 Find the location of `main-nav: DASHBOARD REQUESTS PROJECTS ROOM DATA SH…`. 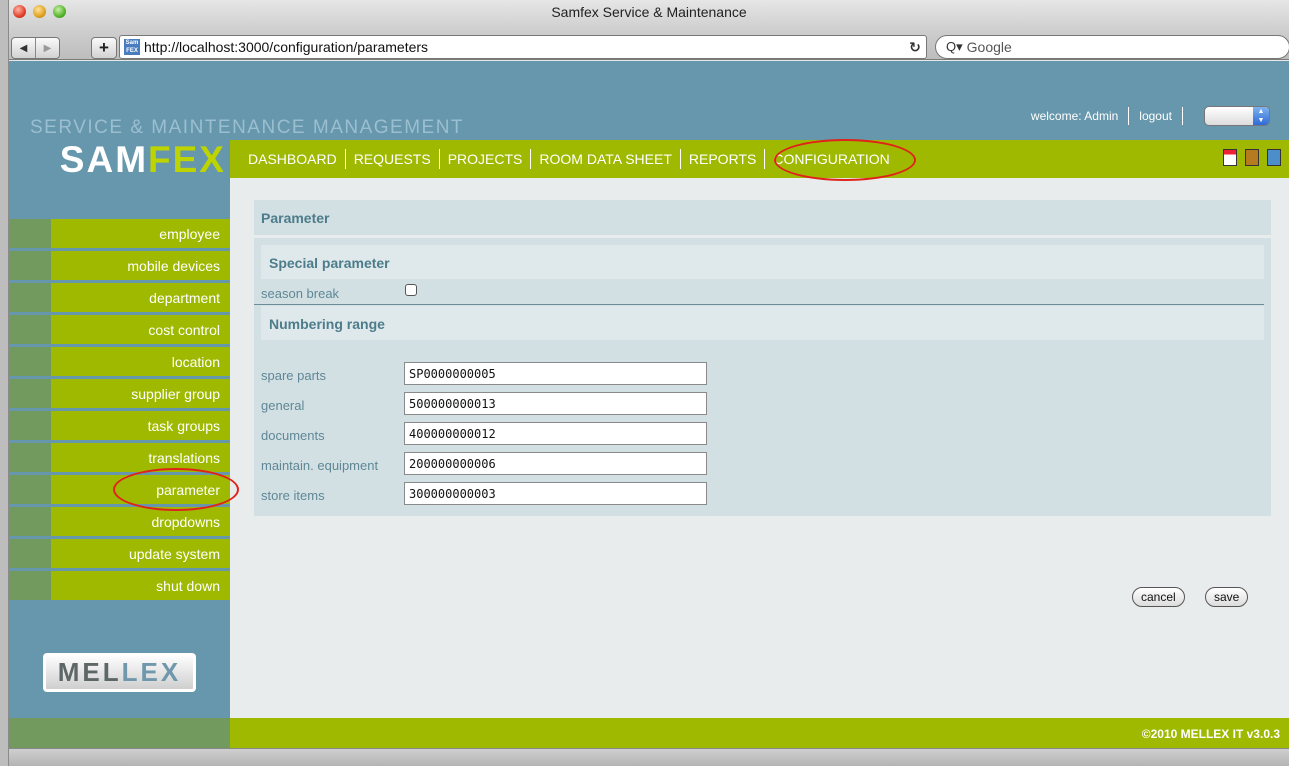

main-nav: DASHBOARD REQUESTS PROJECTS ROOM DATA SH… is located at coordinates (759, 159).